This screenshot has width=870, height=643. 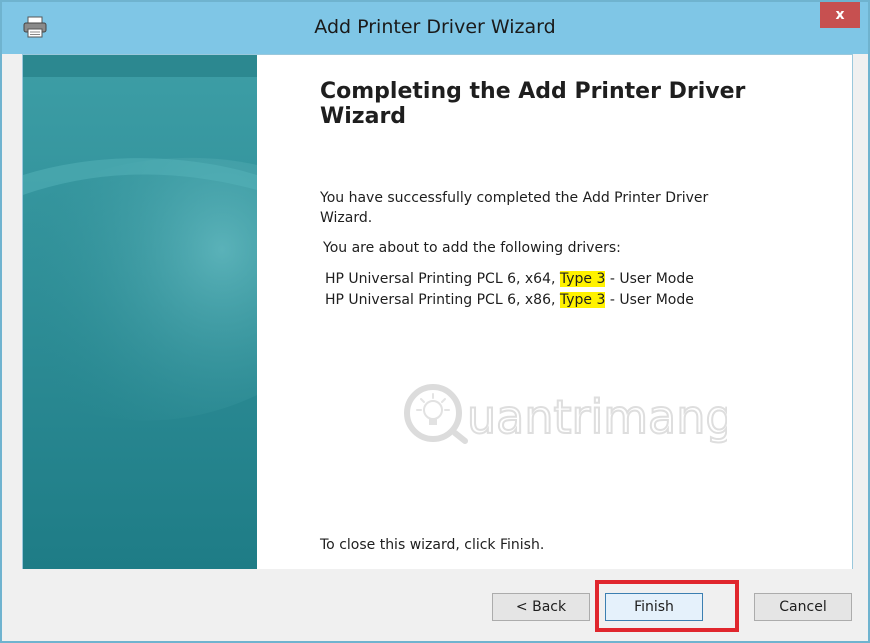 I want to click on close-instructions: To close this wizard, click Finish., so click(x=432, y=545).